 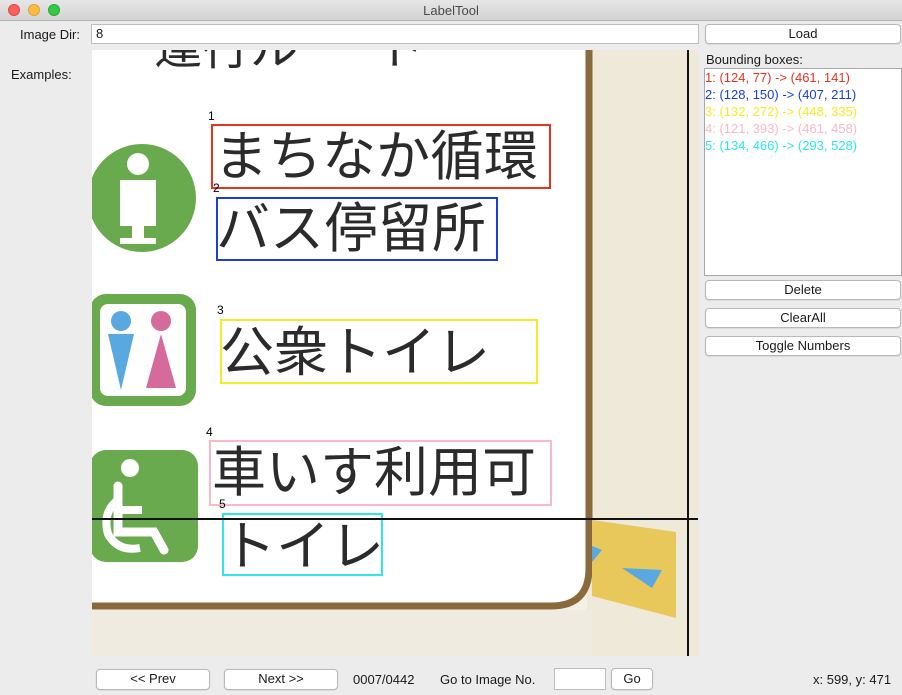 What do you see at coordinates (289, 61) in the screenshot?
I see `sign-top-cut-text: 運行ル ー ト` at bounding box center [289, 61].